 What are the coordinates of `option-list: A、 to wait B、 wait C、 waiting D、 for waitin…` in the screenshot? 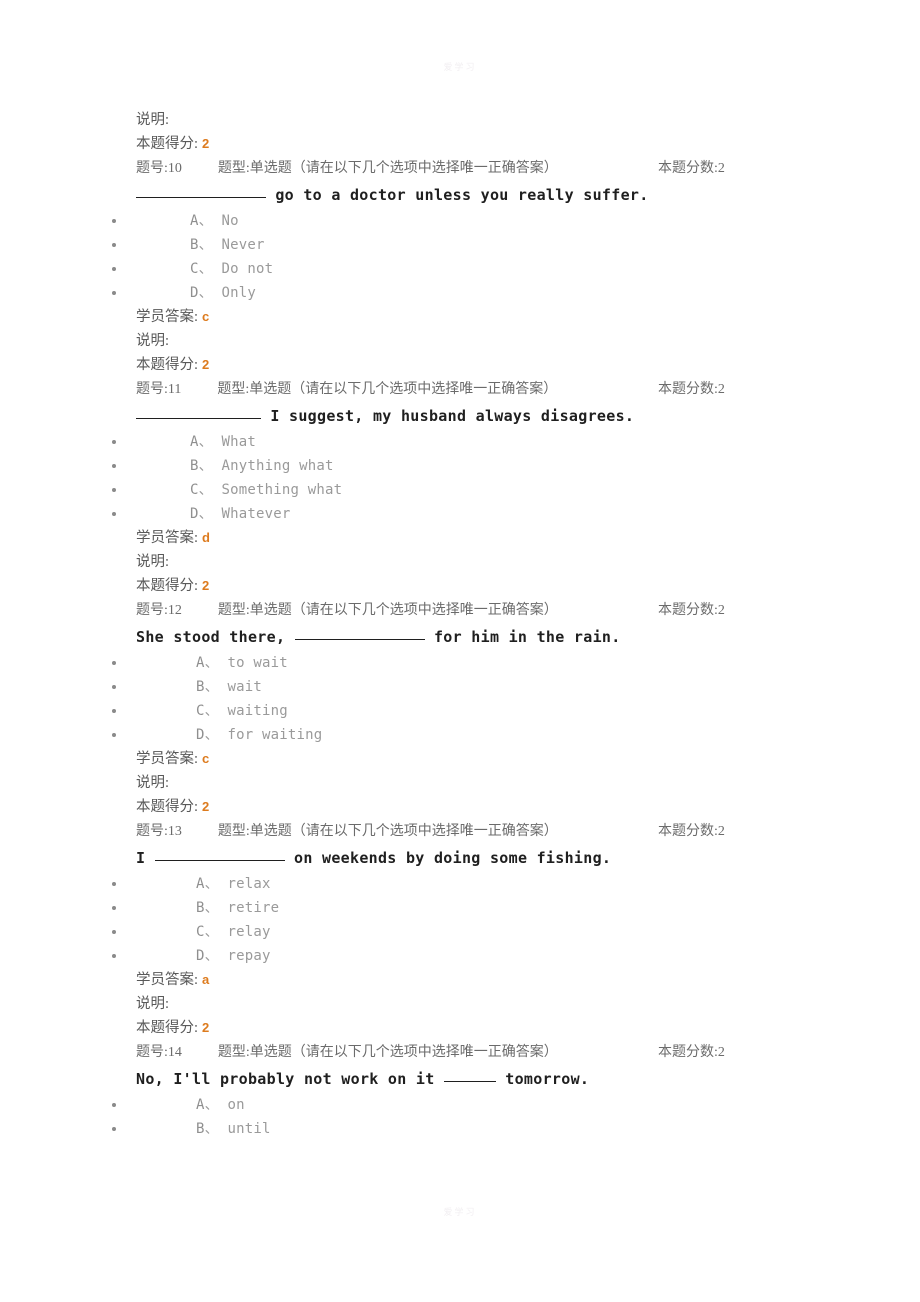 It's located at (460, 699).